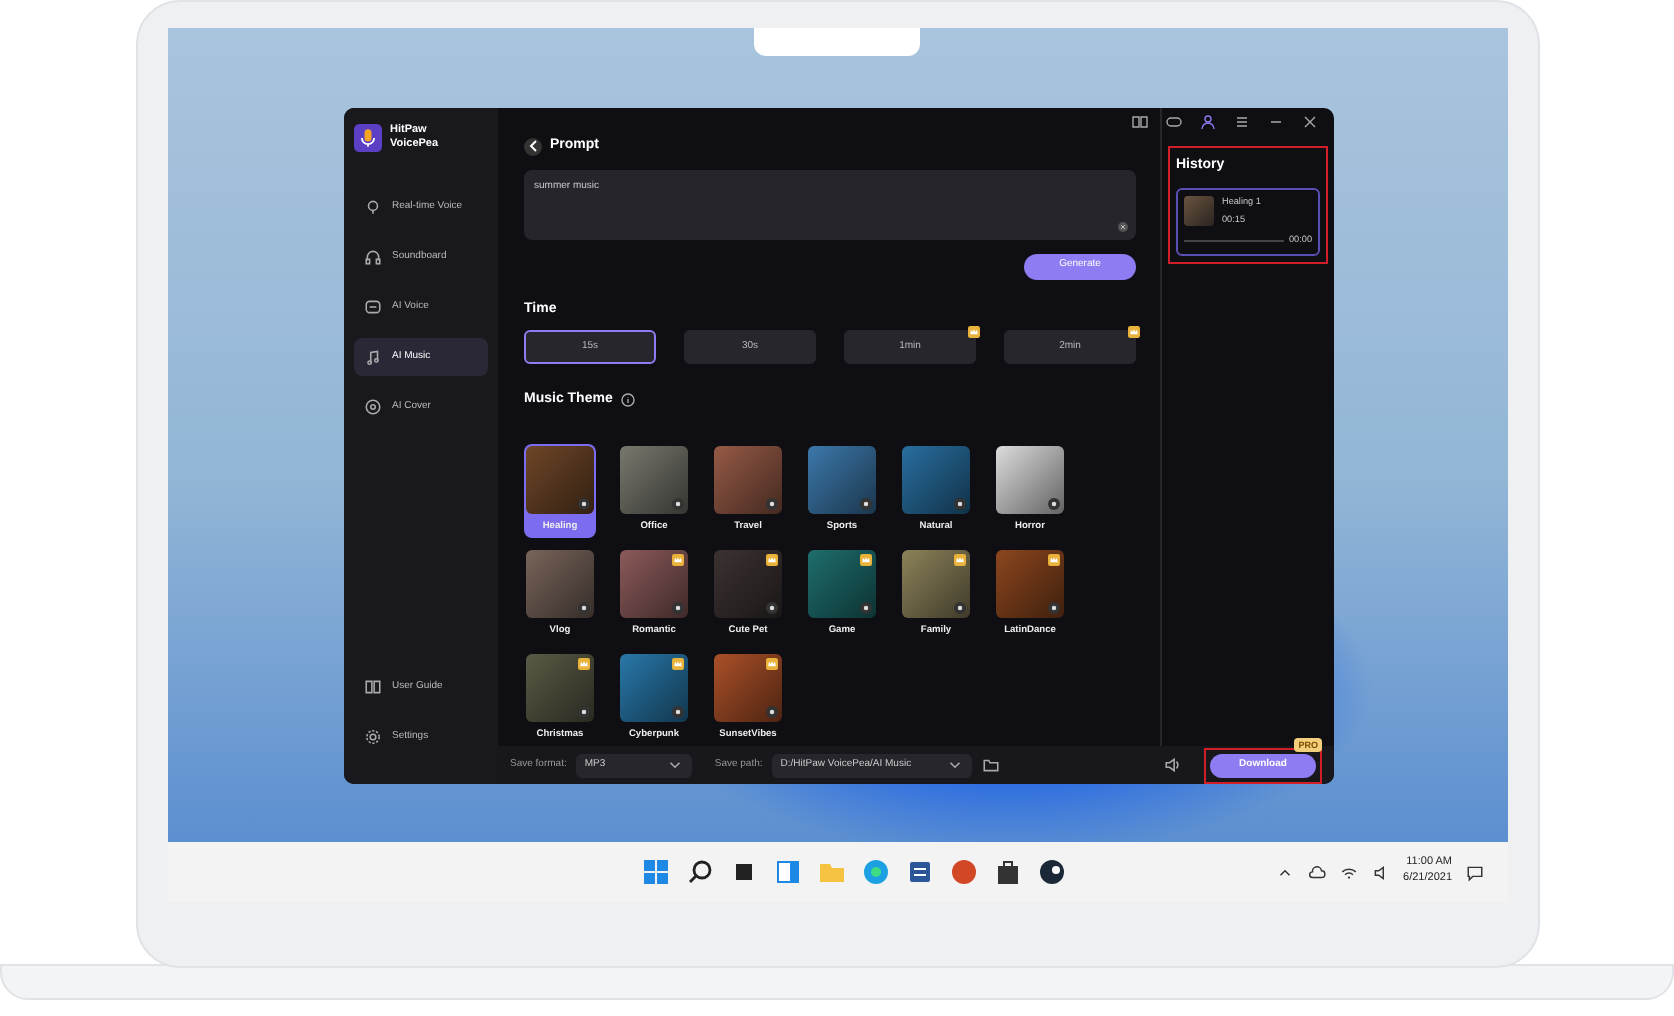  I want to click on folder-icon, so click(991, 765).